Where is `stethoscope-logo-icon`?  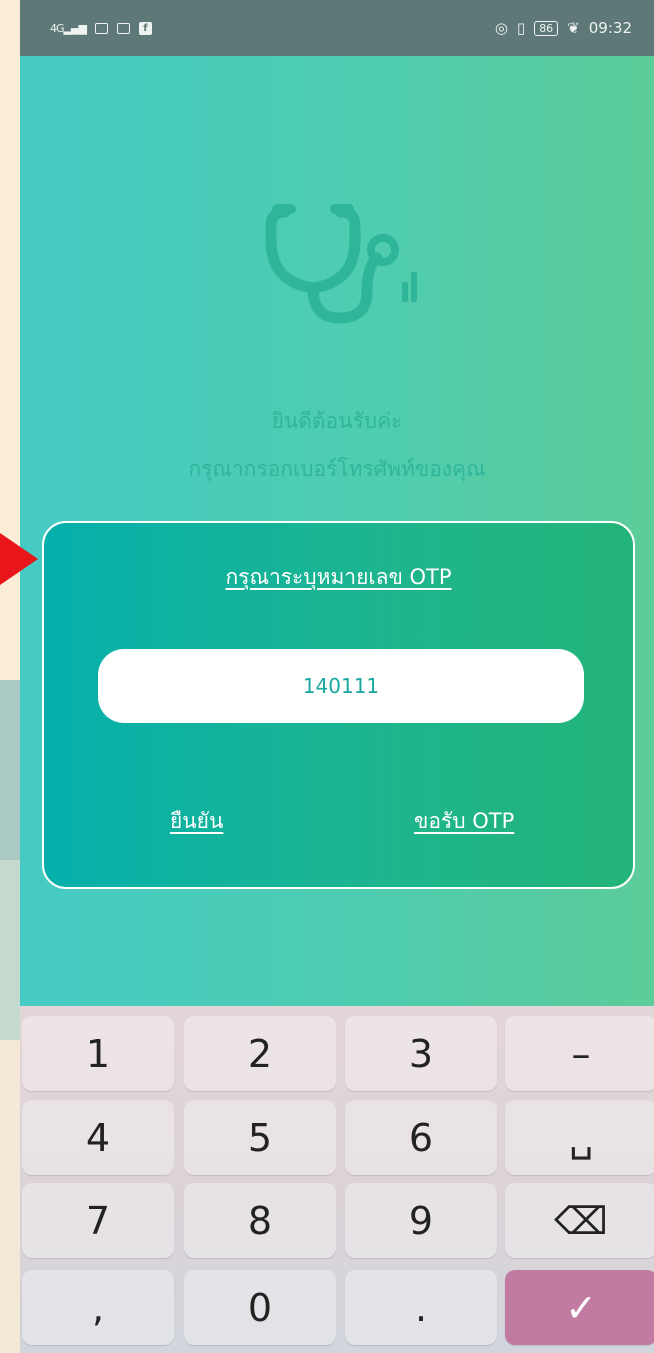
stethoscope-logo-icon is located at coordinates (341, 264).